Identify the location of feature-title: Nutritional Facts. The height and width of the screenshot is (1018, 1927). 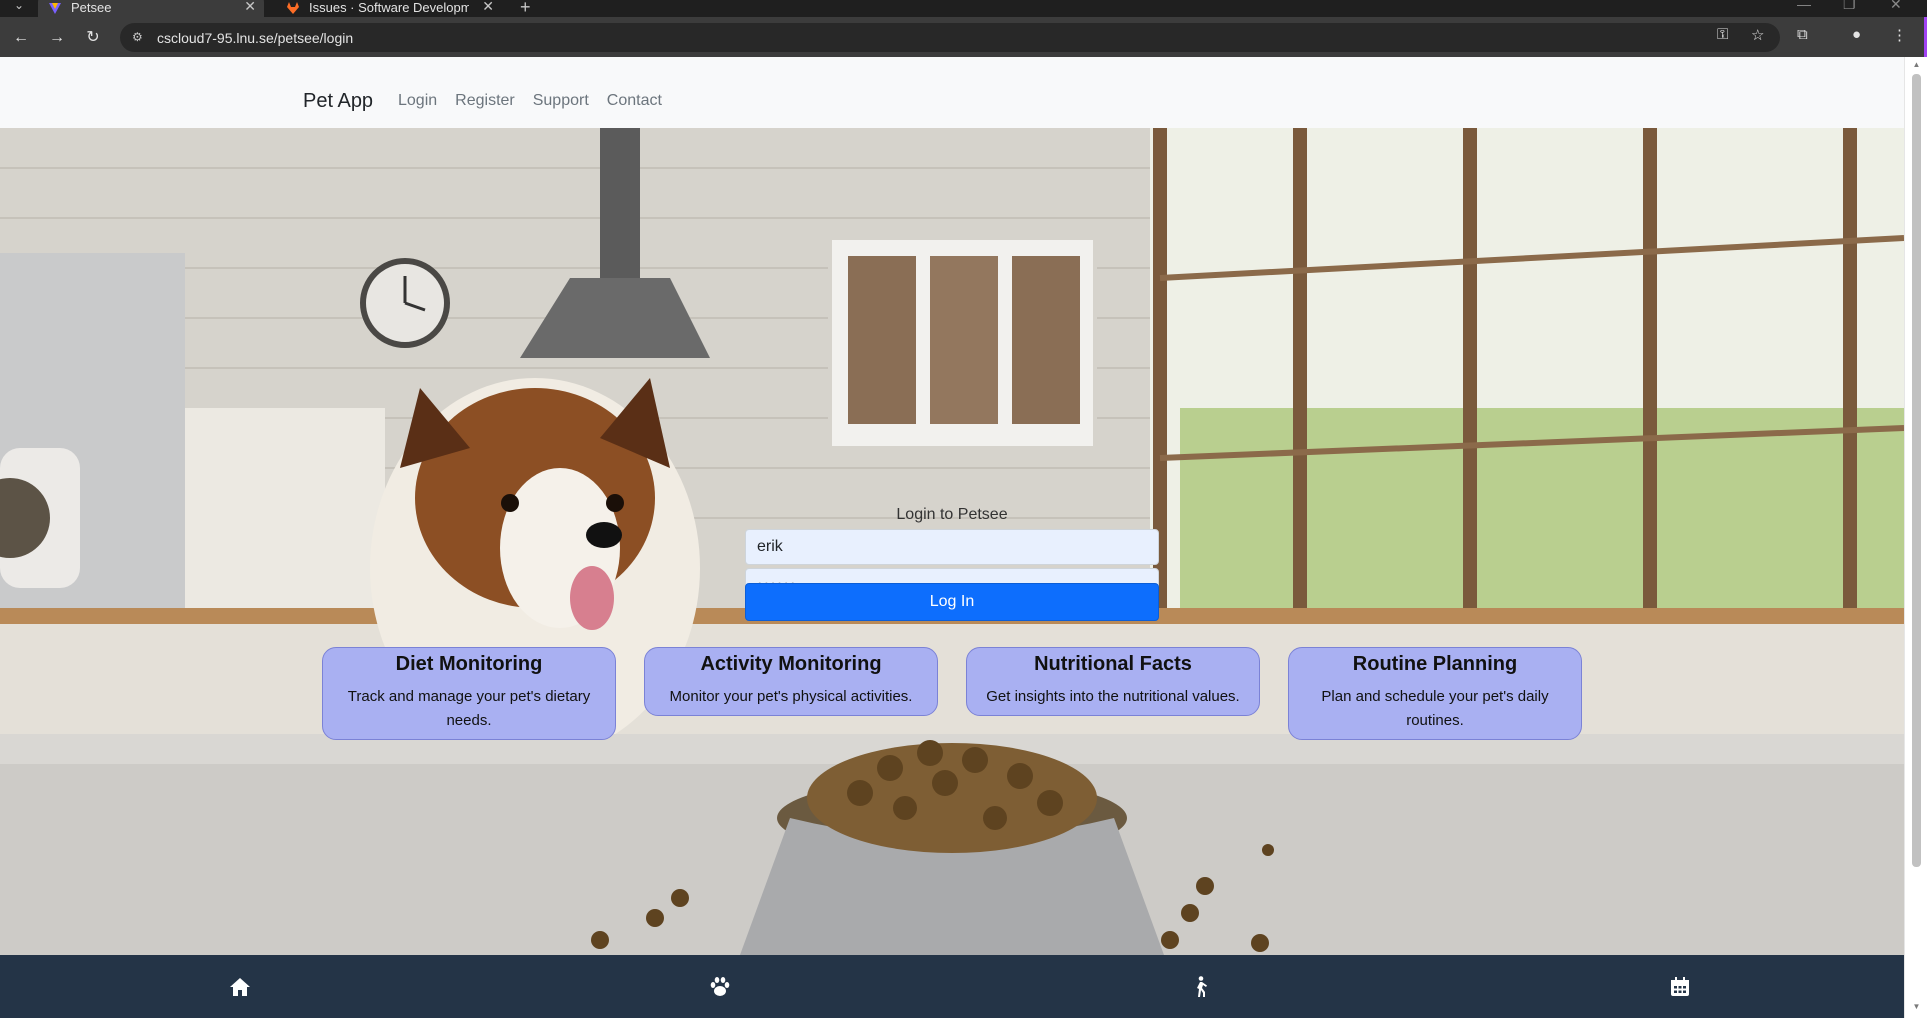
(1113, 664).